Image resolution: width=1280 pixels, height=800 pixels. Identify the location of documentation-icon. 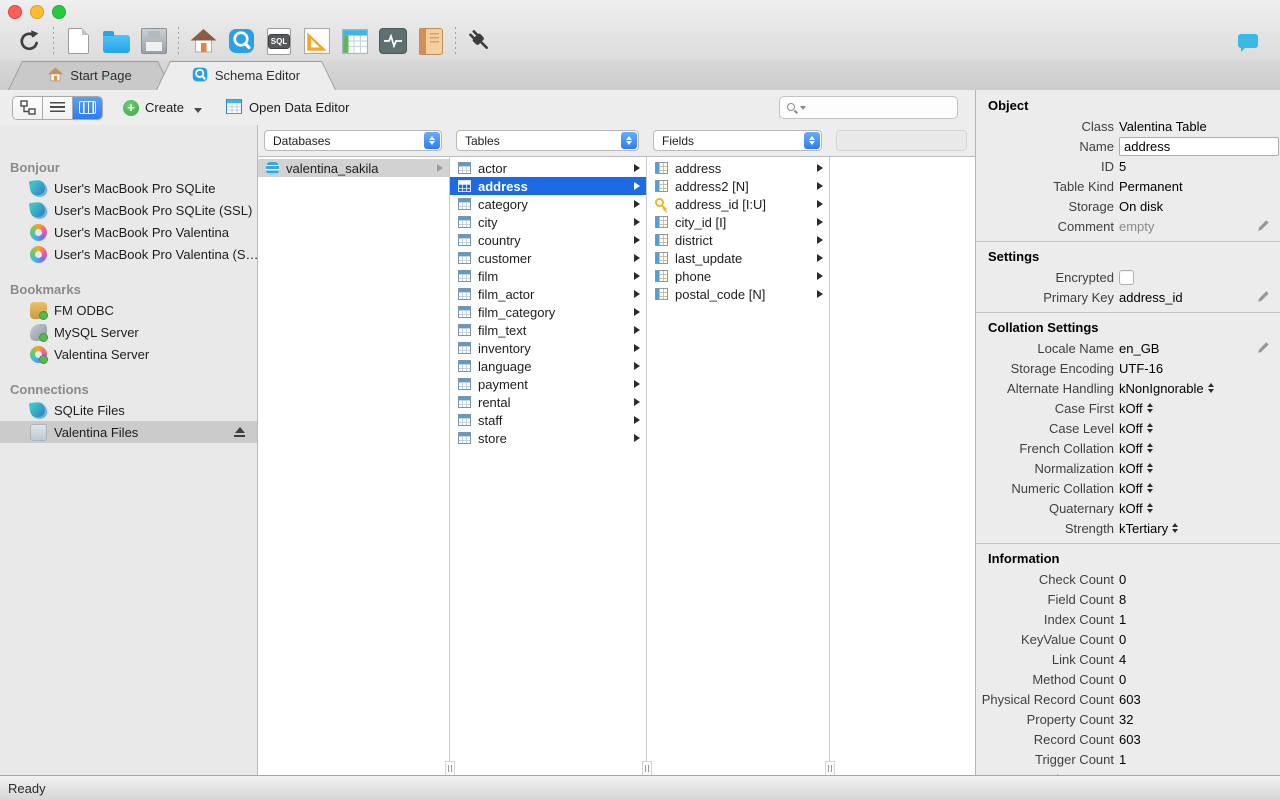
(431, 41).